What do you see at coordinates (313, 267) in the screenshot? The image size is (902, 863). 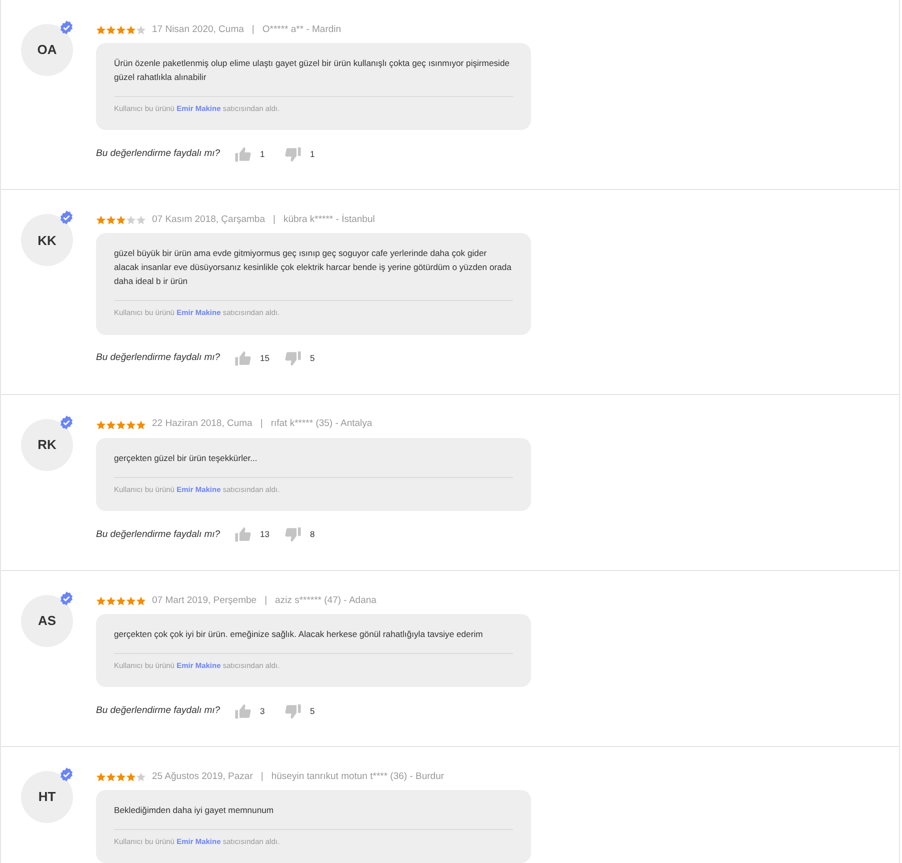 I see `review-text: güzel büyük bir ürün ama evde gitmiyormus geç ısınıp geç soguyor cafe yerlerinde daha çok gider alacak insanlar eve düsüyorsanız kesinlikle çok elektrik harcar bende iş yerine götürdüm o yüzden orada daha ideal b ir ürün` at bounding box center [313, 267].